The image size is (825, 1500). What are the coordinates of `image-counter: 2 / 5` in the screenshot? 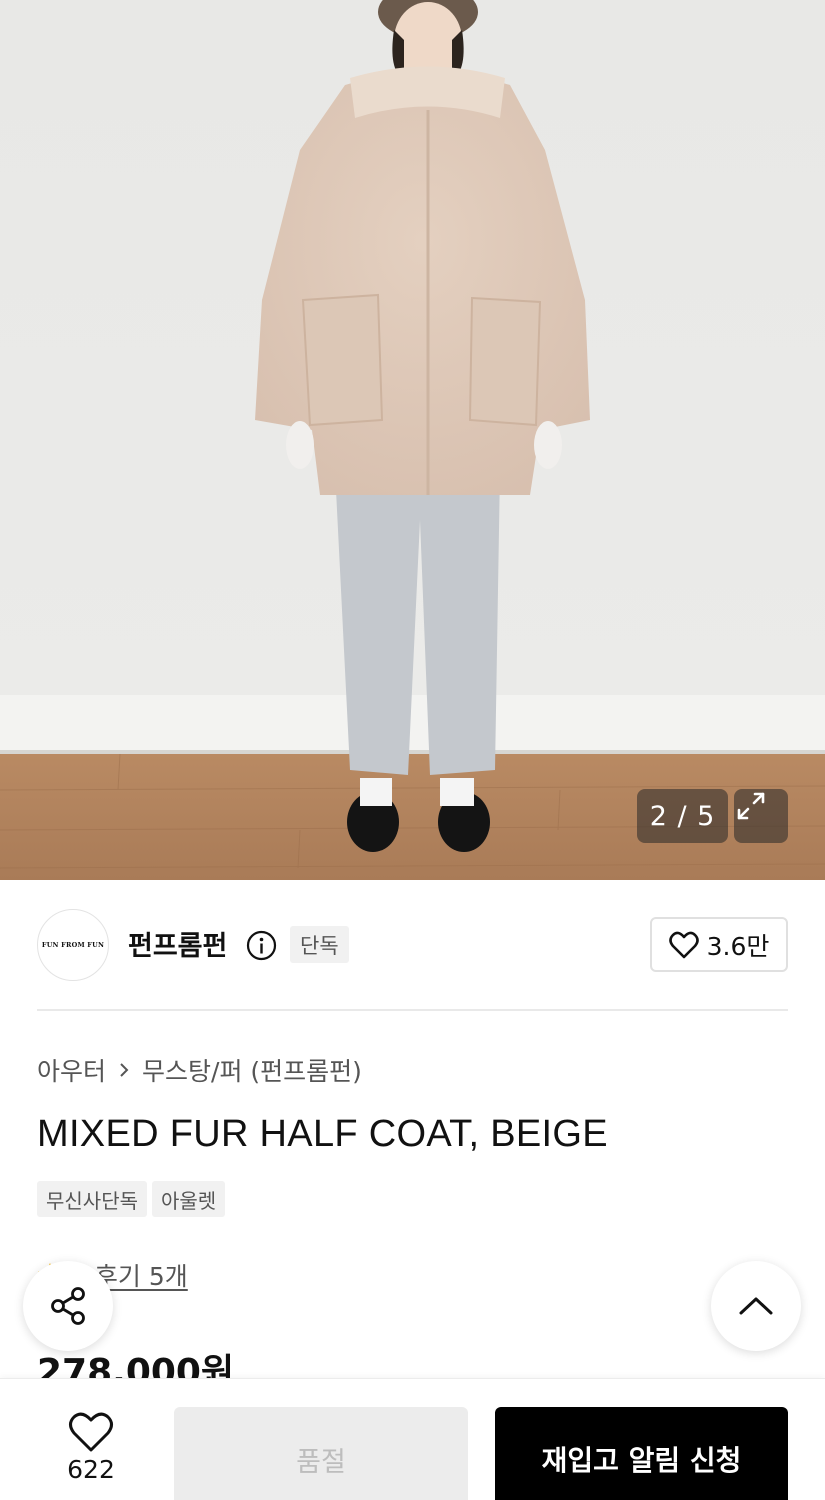 It's located at (682, 816).